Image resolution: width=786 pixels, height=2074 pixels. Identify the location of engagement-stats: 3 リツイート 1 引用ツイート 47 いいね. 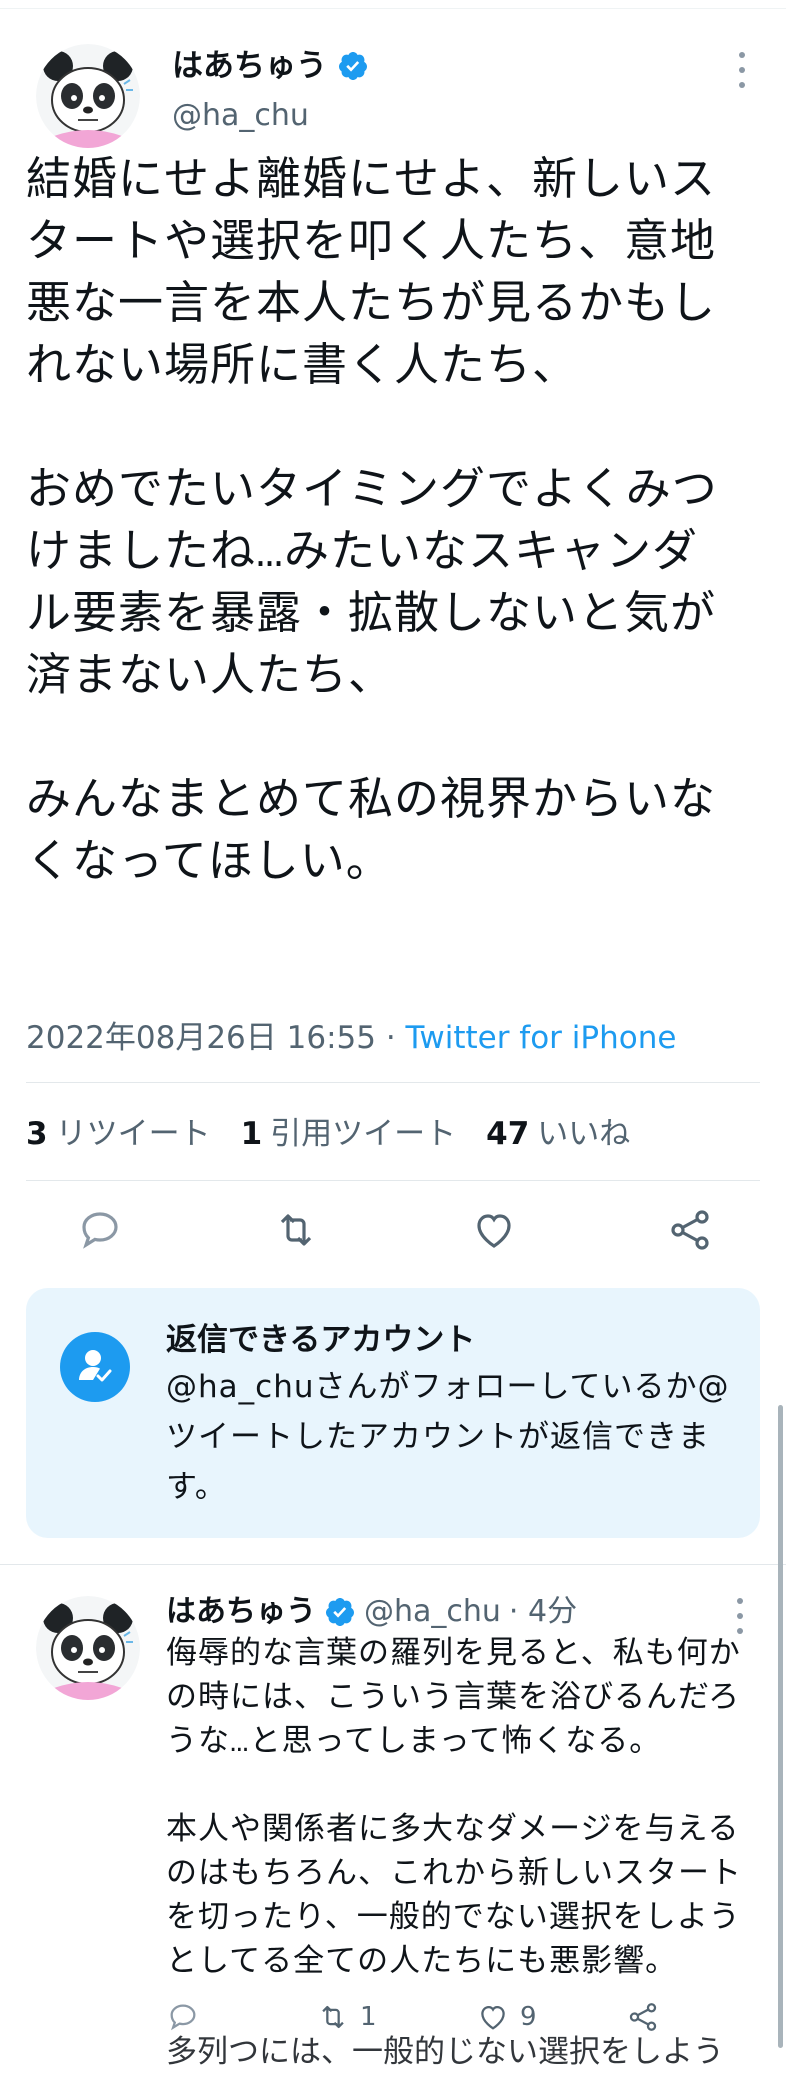
(328, 1134).